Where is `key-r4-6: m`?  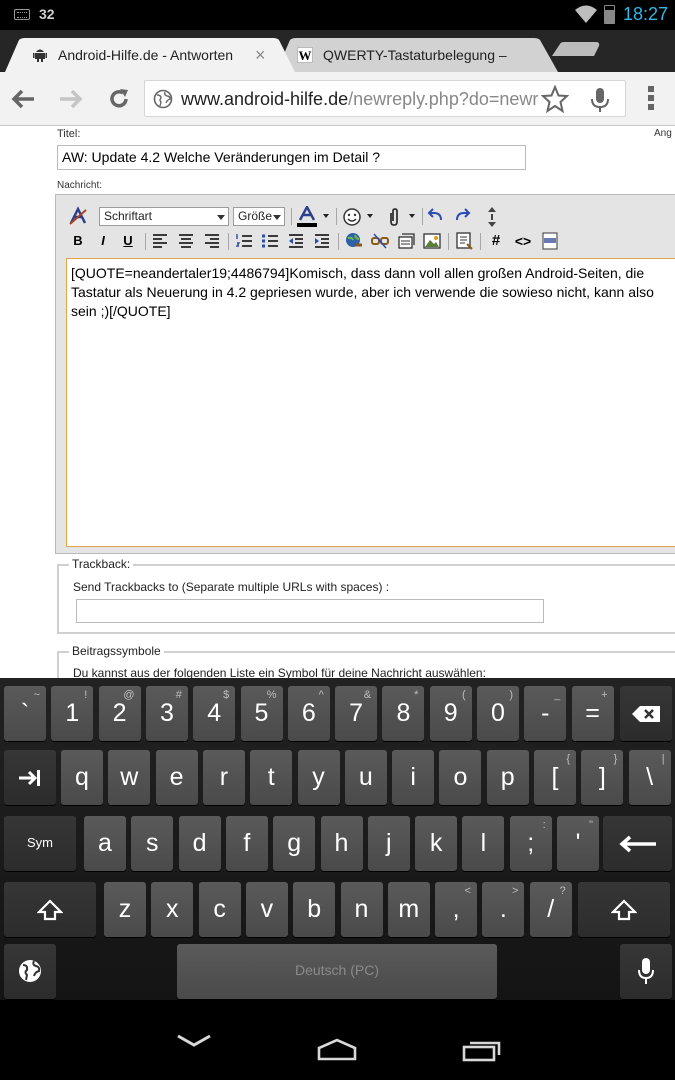 key-r4-6: m is located at coordinates (408, 909).